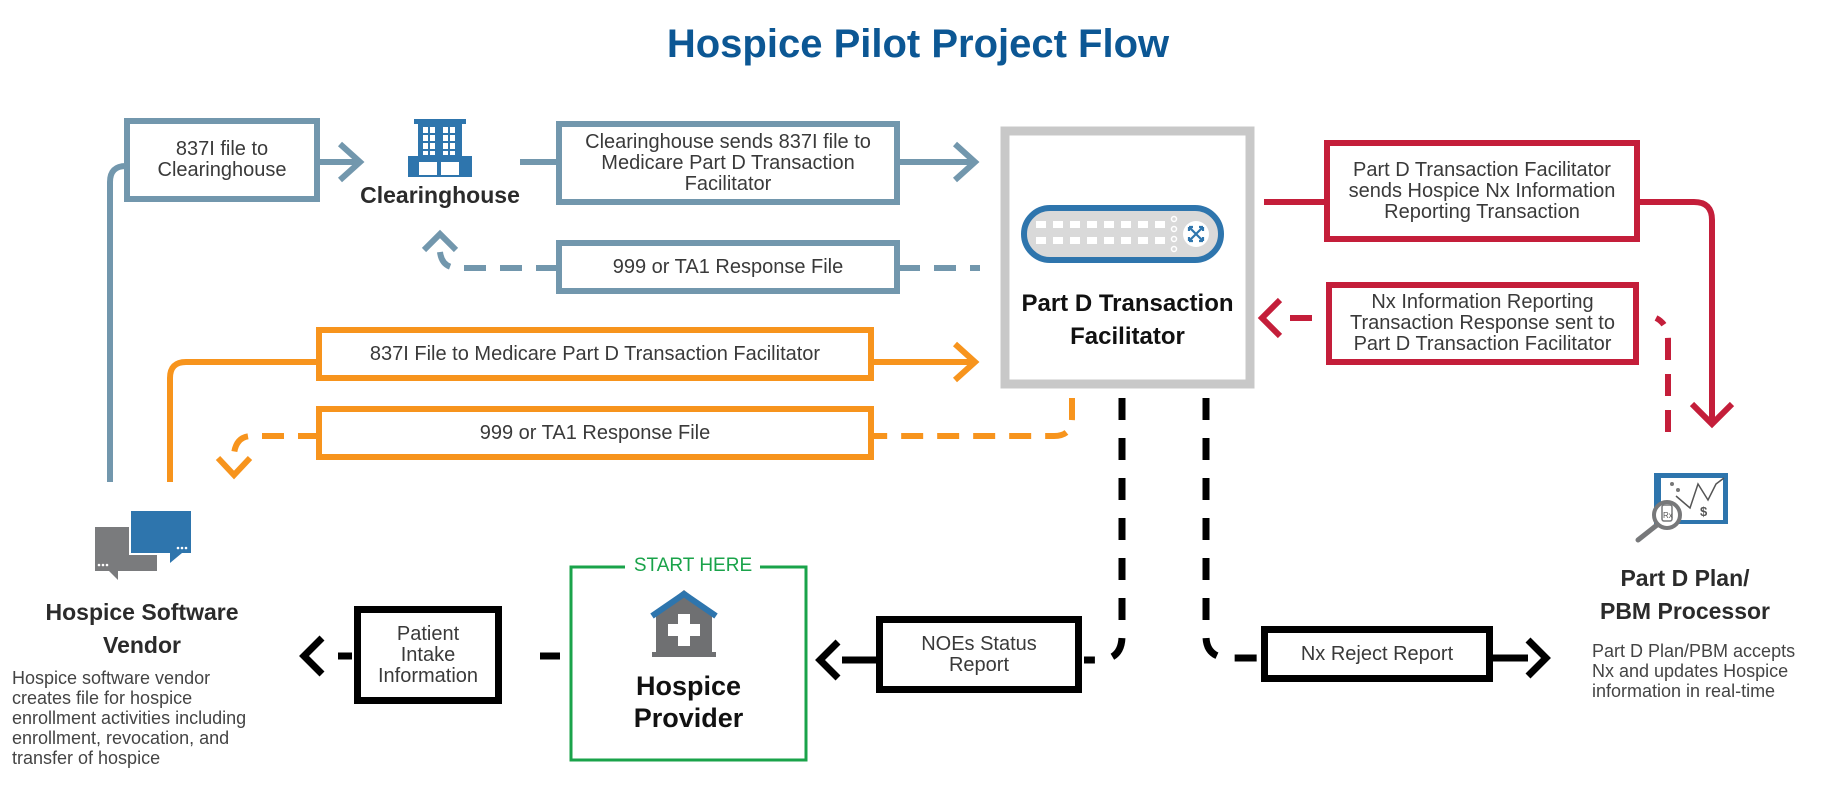 The width and height of the screenshot is (1836, 785). What do you see at coordinates (828, 660) in the screenshot?
I see `arrowhead-to-provider` at bounding box center [828, 660].